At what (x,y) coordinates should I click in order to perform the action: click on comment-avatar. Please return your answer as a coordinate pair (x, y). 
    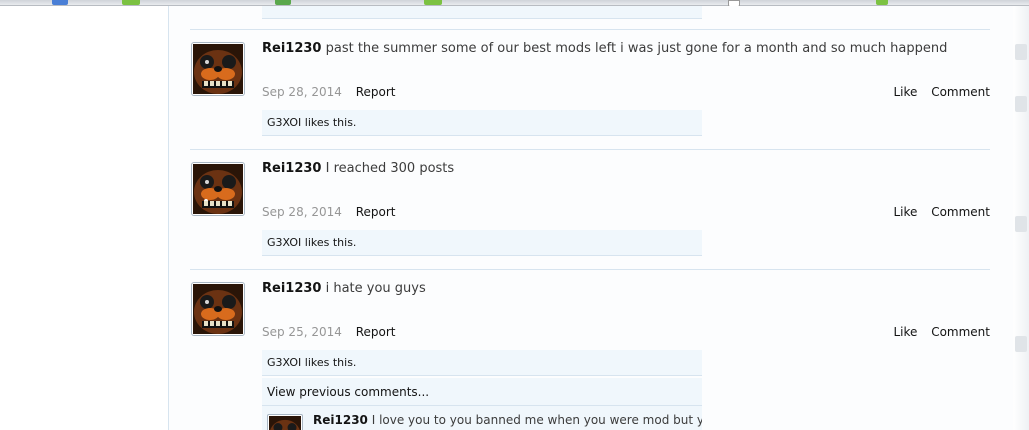
    Looking at the image, I should click on (285, 422).